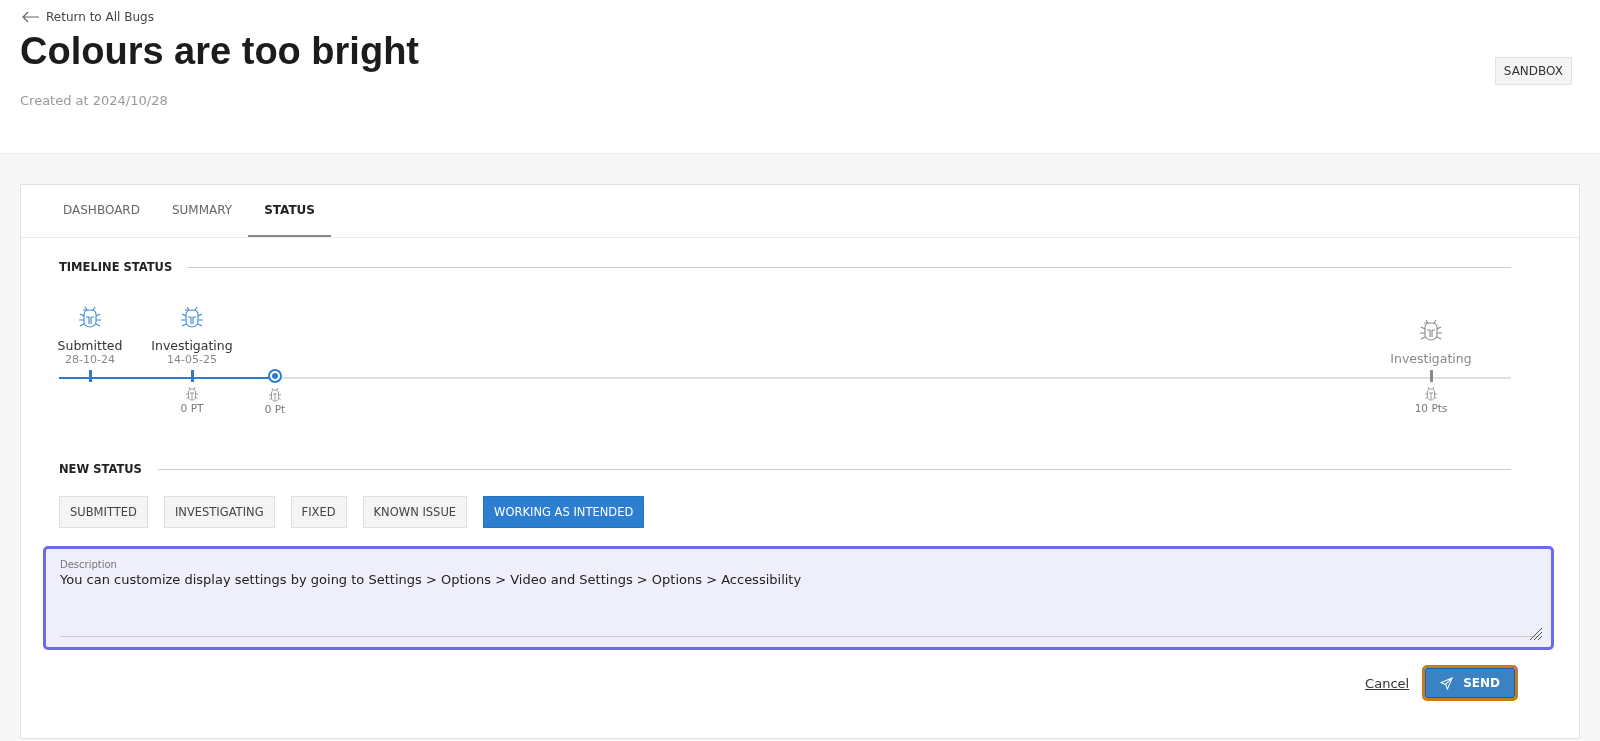 This screenshot has height=741, width=1600. I want to click on points-label: 0 Pt, so click(275, 409).